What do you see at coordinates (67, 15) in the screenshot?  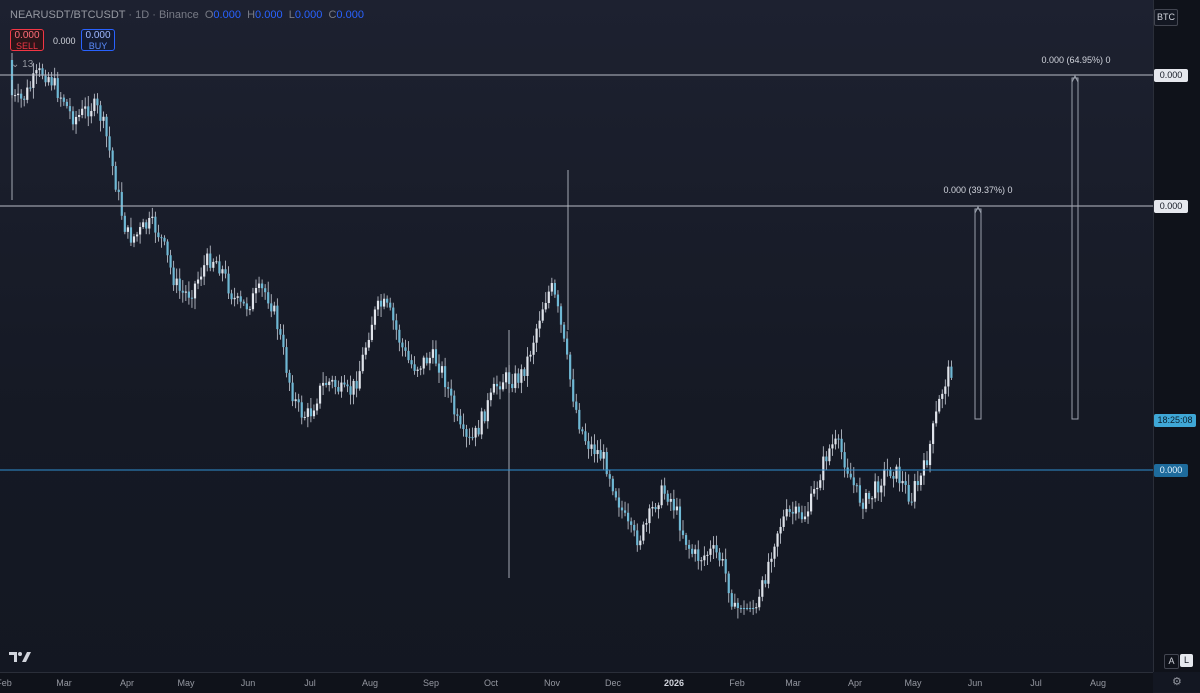 I see `symbol-label: NEARUSDT/BTCUSDT` at bounding box center [67, 15].